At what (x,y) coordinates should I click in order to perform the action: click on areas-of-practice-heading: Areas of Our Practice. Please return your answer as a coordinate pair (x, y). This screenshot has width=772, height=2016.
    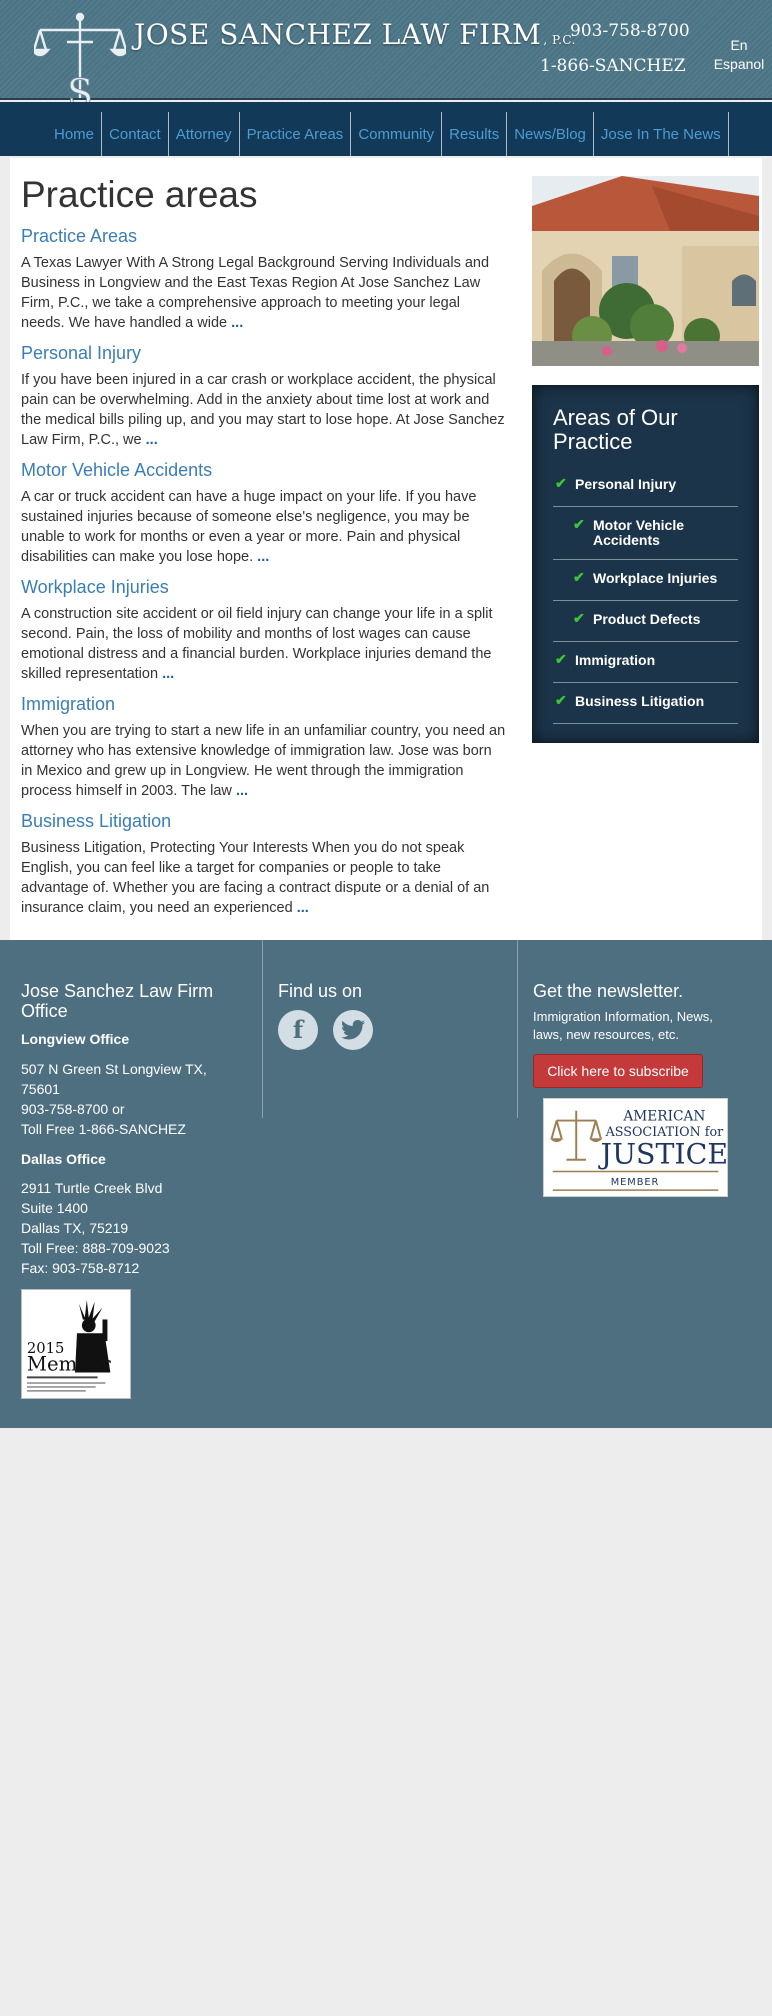
    Looking at the image, I should click on (615, 429).